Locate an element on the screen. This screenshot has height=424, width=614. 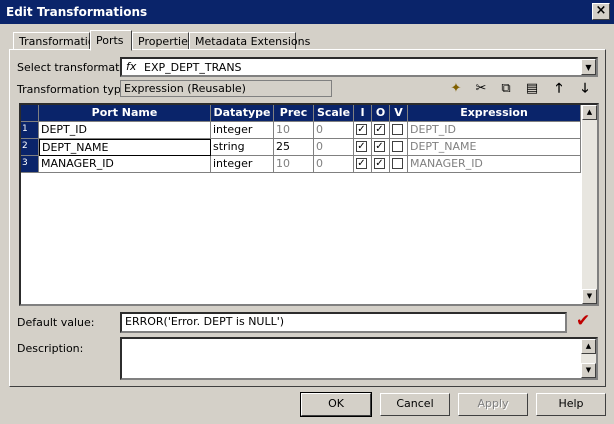
col-header-scale: Scale is located at coordinates (334, 113).